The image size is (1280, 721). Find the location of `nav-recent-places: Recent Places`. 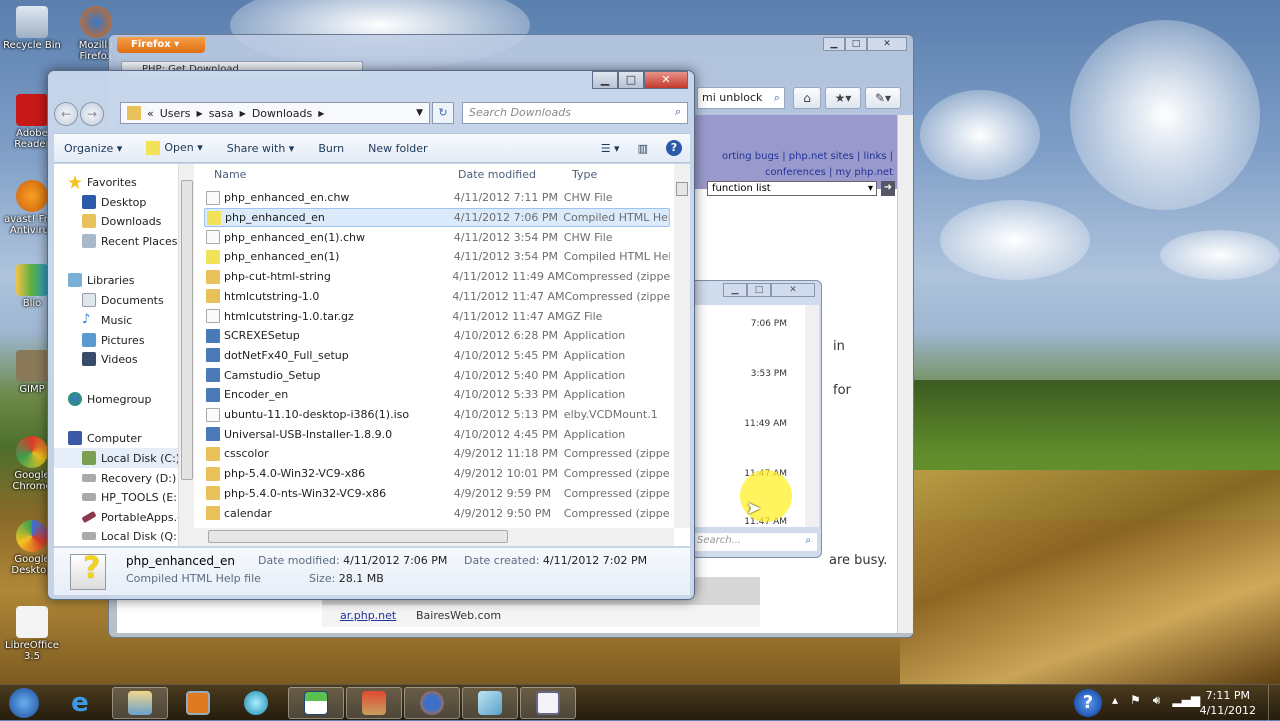

nav-recent-places: Recent Places is located at coordinates (135, 241).